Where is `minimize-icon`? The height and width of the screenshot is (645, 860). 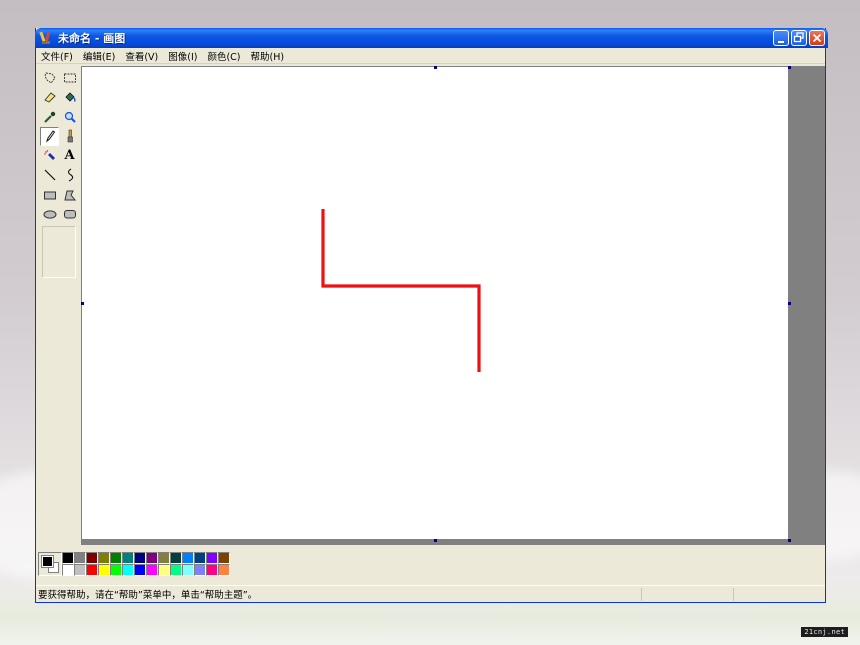 minimize-icon is located at coordinates (781, 42).